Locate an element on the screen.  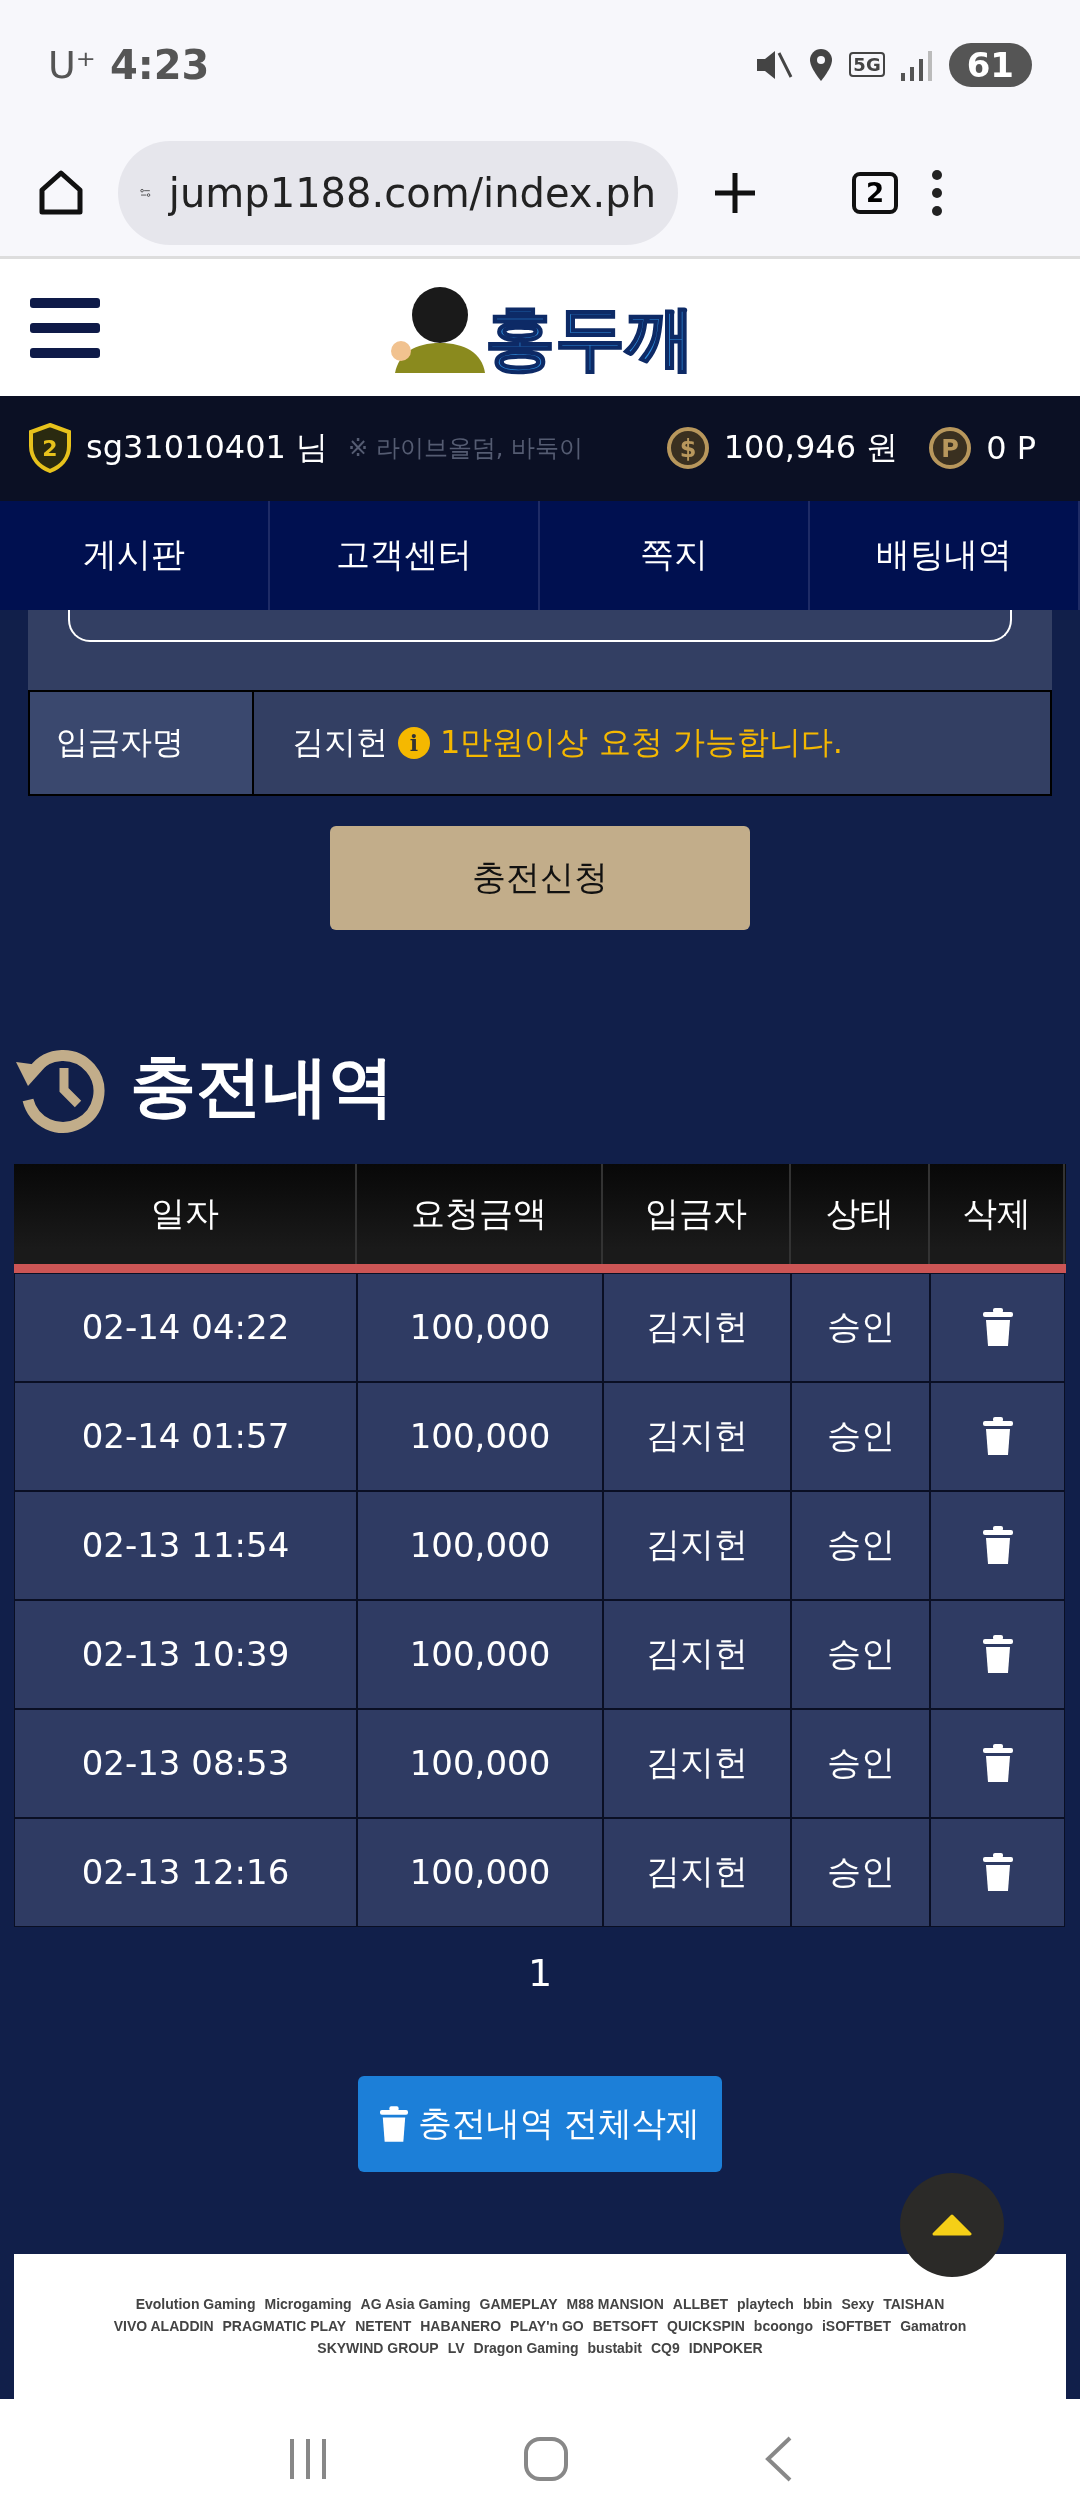
provider-logo: bcoongo is located at coordinates (783, 2326).